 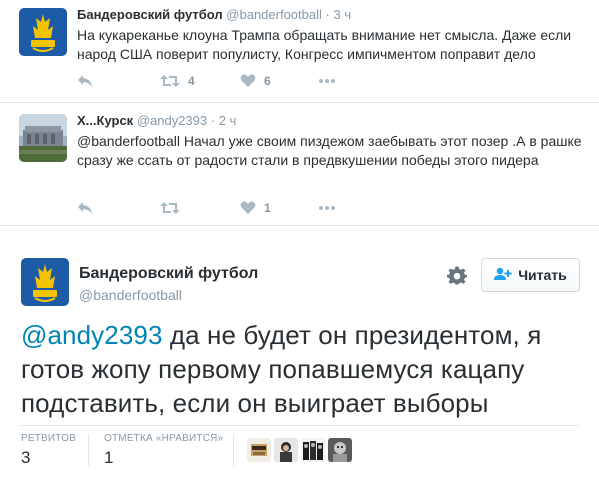 I want to click on like-stat-count: 1, so click(x=109, y=457).